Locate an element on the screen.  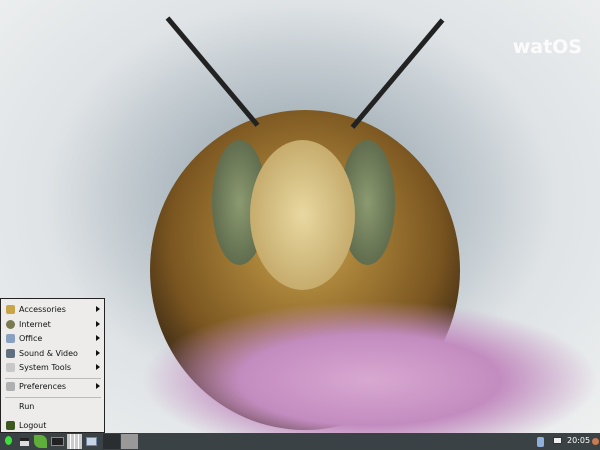
clipboard-tray-icon is located at coordinates (541, 441).